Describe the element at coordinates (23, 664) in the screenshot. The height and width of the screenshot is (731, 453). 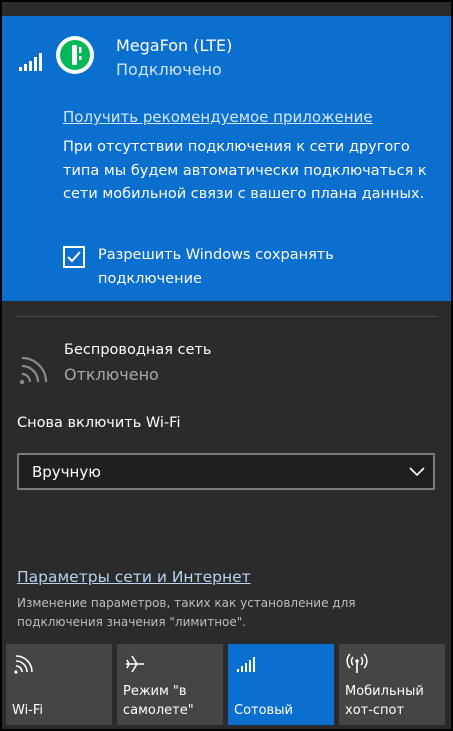
I see `wifi-icon` at that location.